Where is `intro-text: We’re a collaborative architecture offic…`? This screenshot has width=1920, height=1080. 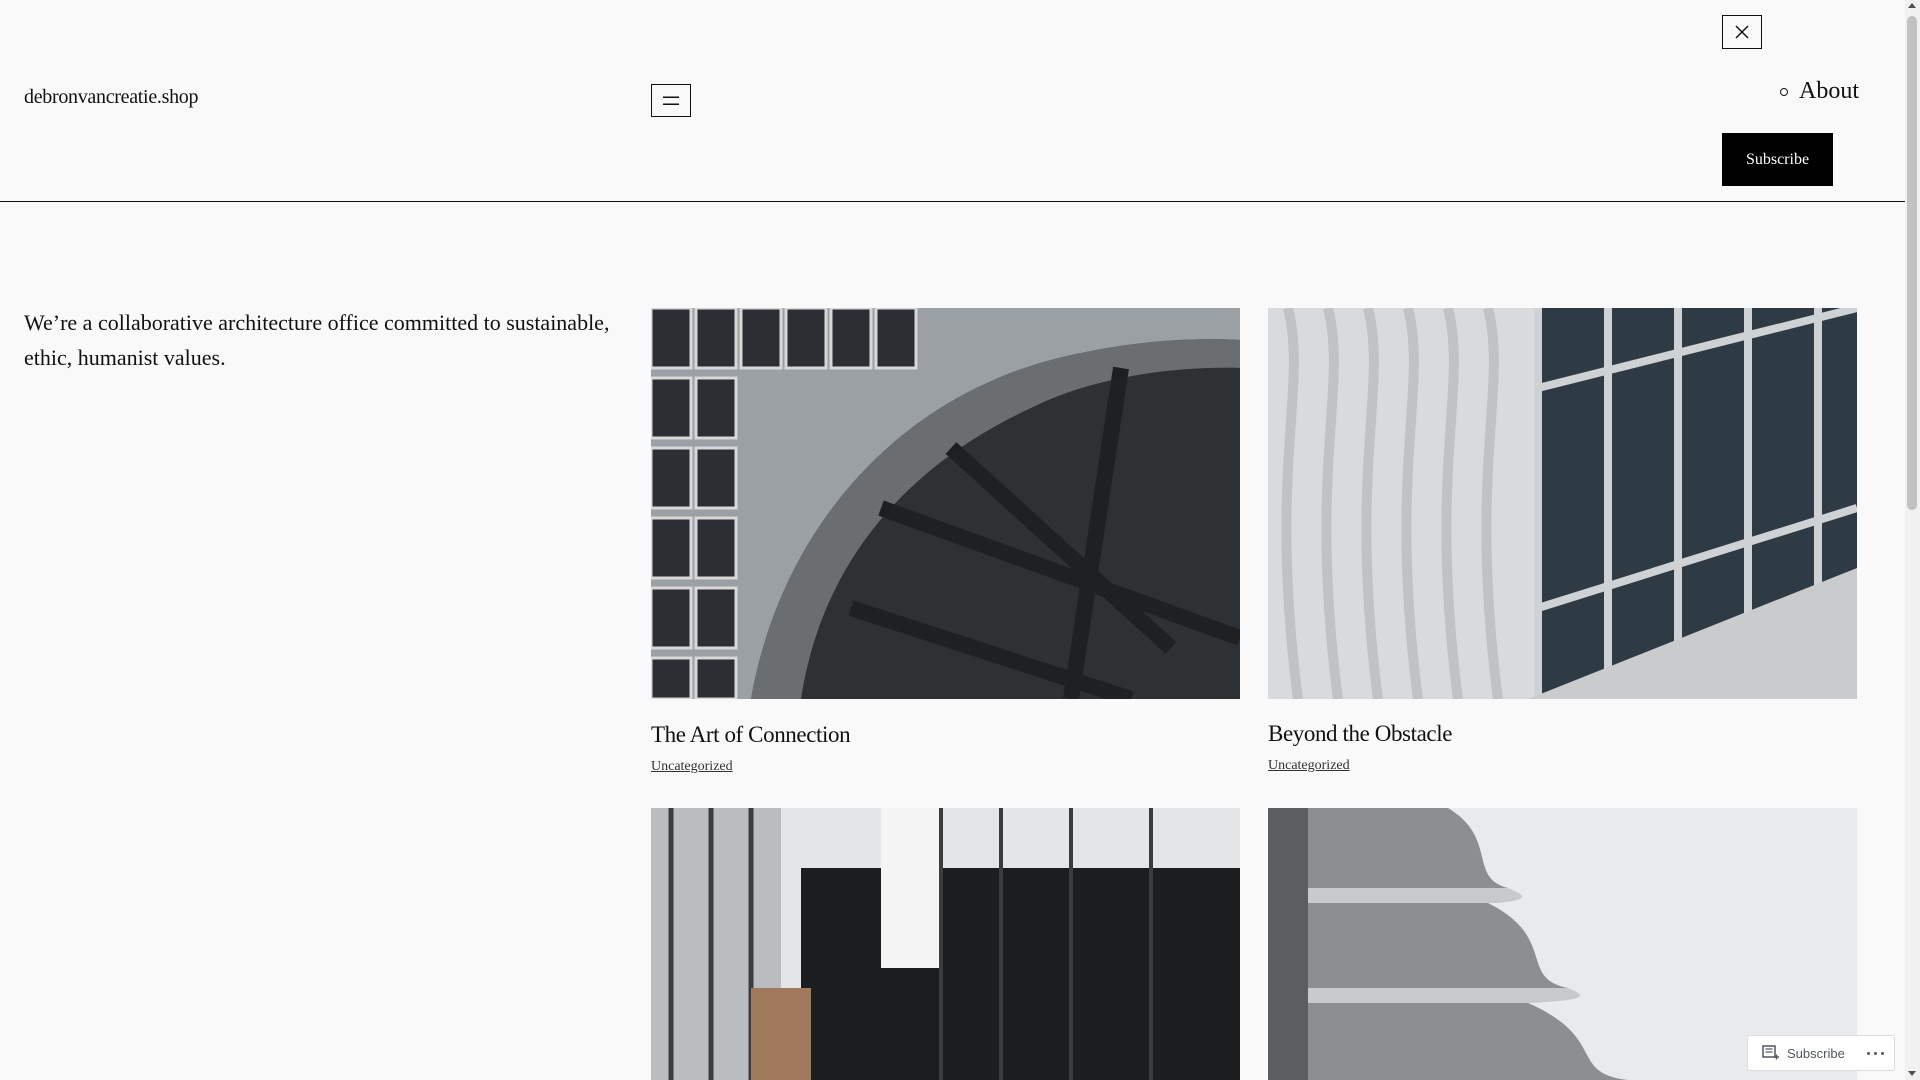 intro-text: We’re a collaborative architecture offic… is located at coordinates (317, 340).